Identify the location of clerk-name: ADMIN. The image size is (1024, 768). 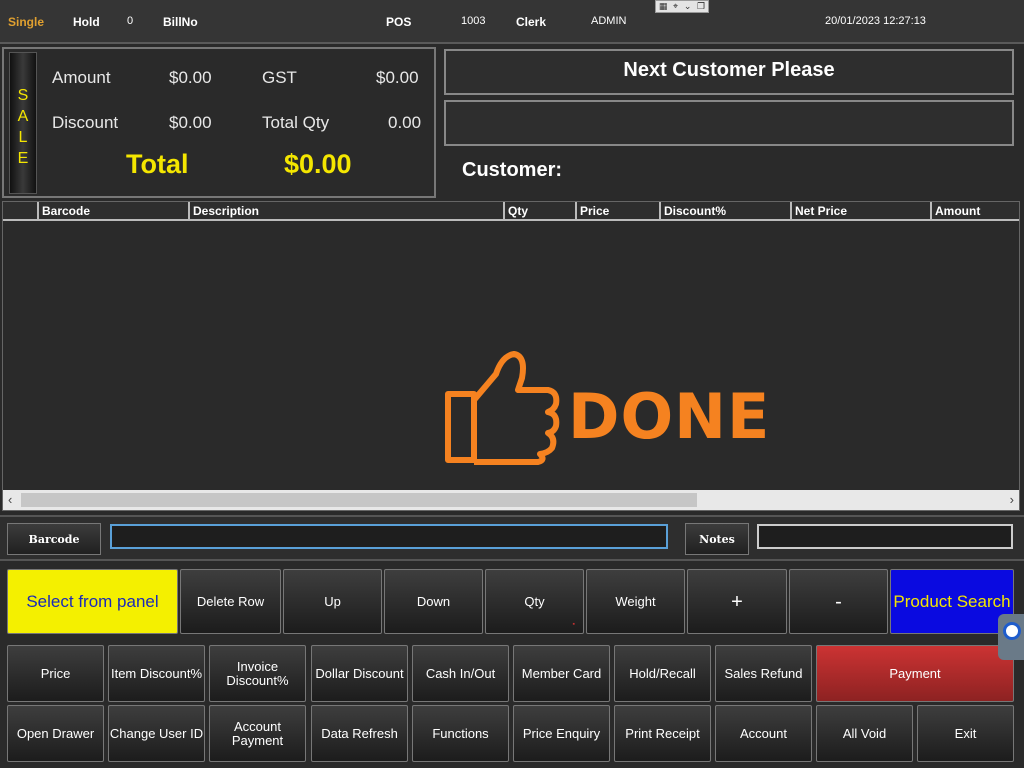
(609, 21).